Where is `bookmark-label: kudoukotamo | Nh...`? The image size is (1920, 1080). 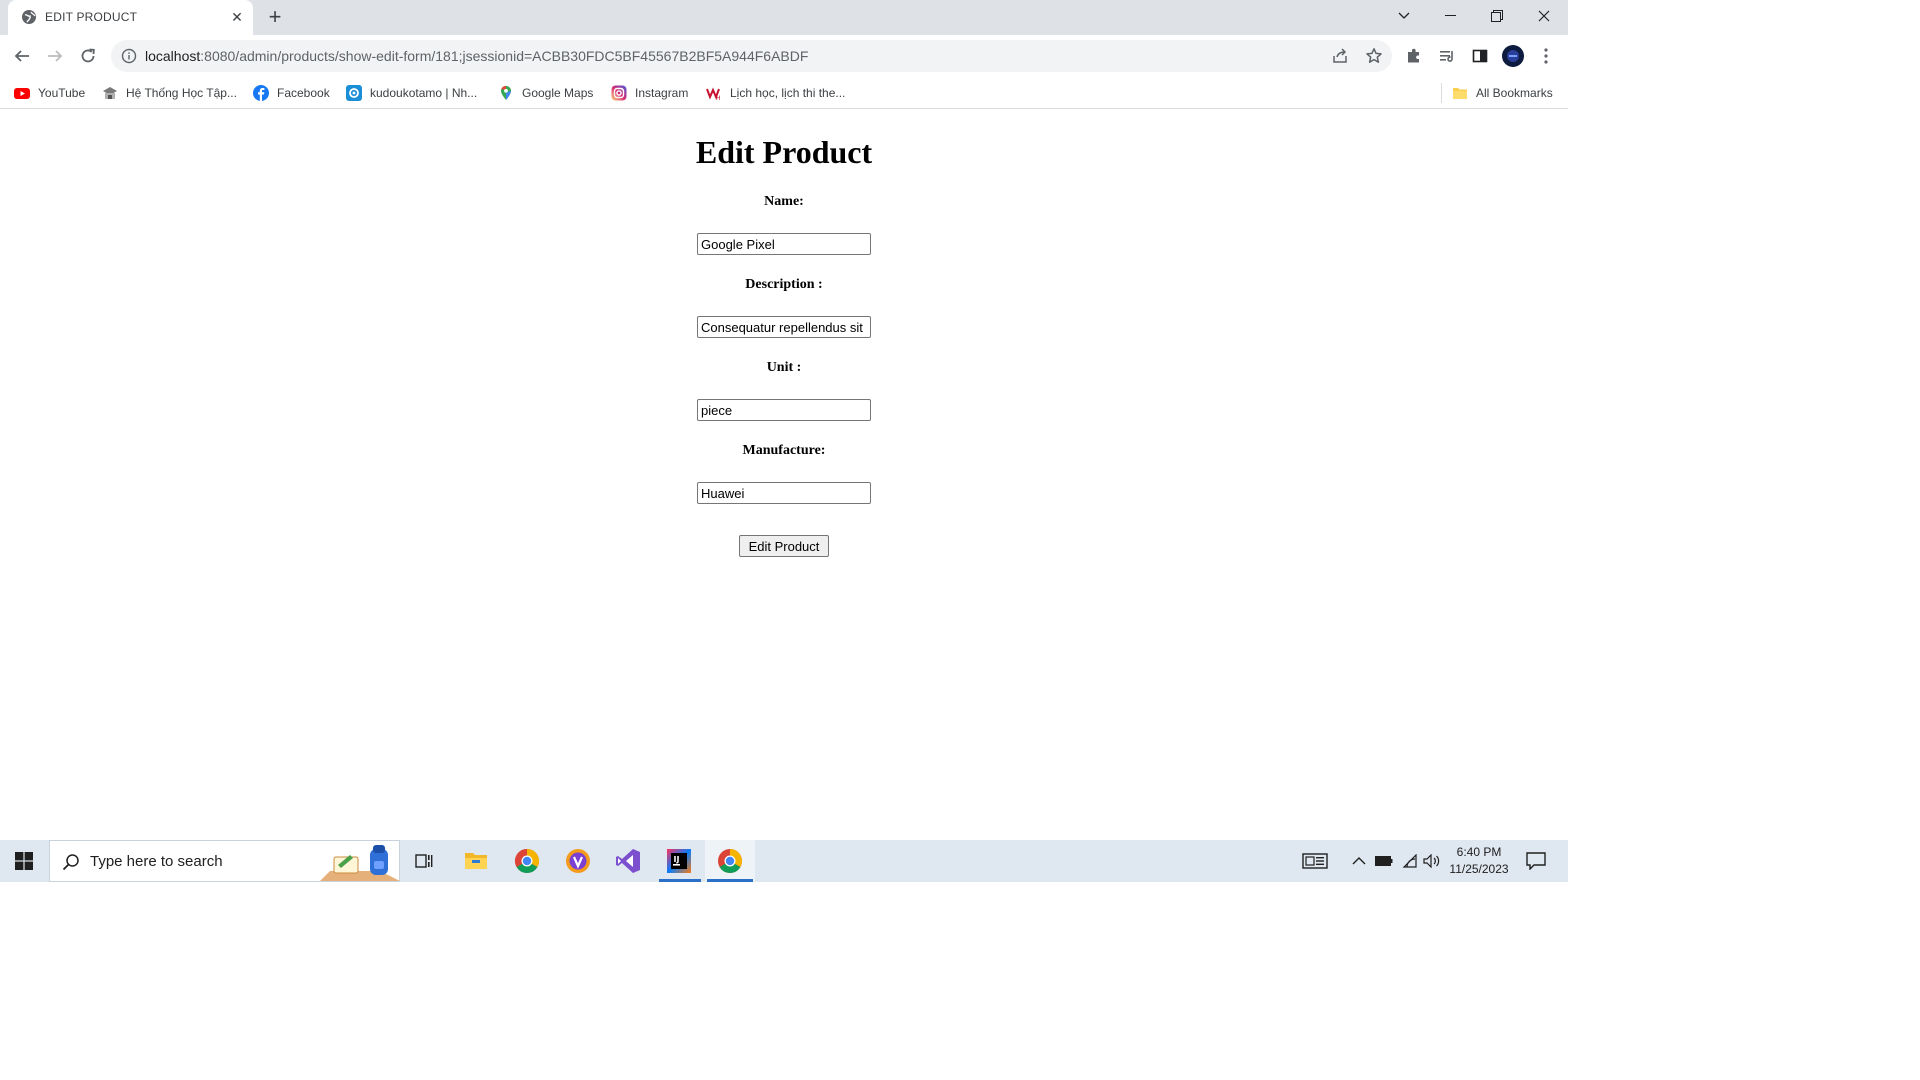 bookmark-label: kudoukotamo | Nh... is located at coordinates (424, 93).